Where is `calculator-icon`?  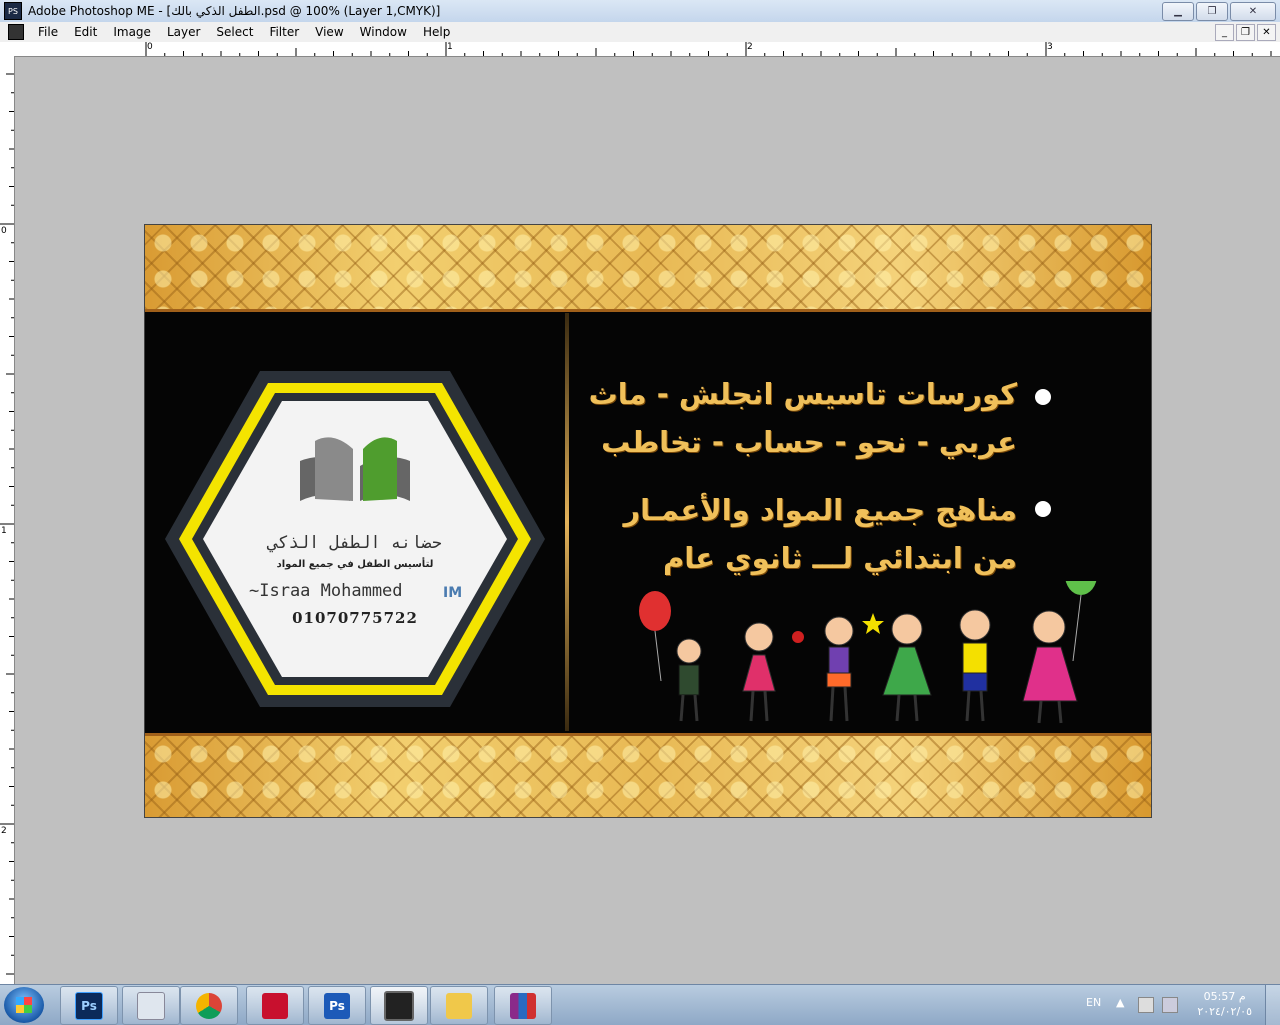 calculator-icon is located at coordinates (151, 1005).